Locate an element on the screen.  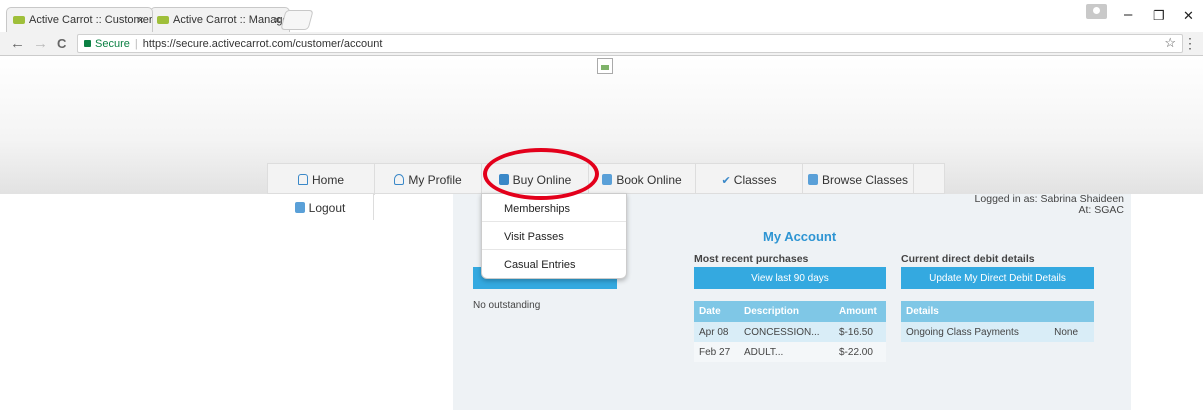
dropdown-item-visit-passes: Visit Passes is located at coordinates (554, 236).